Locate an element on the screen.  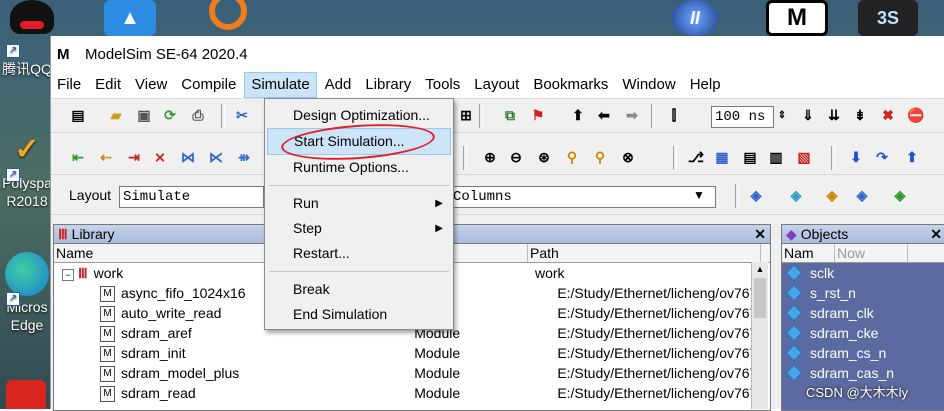
palette-icon-2: ◈ is located at coordinates (796, 195).